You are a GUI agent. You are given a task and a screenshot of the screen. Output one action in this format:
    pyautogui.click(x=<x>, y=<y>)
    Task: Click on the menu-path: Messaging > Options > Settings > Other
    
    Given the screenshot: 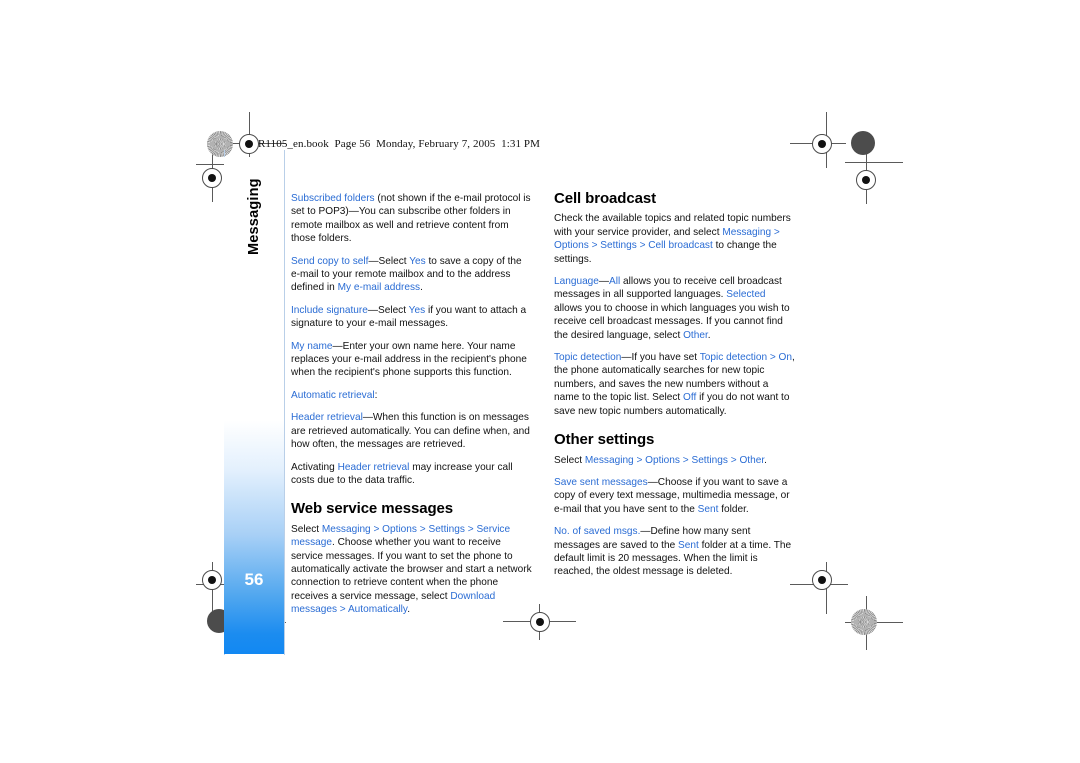 What is the action you would take?
    pyautogui.click(x=674, y=460)
    